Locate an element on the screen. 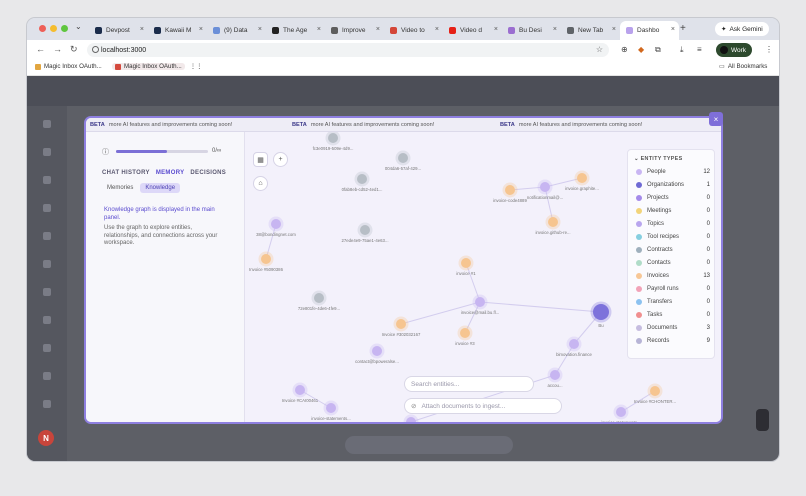  minimize-window-button is located at coordinates (53, 28).